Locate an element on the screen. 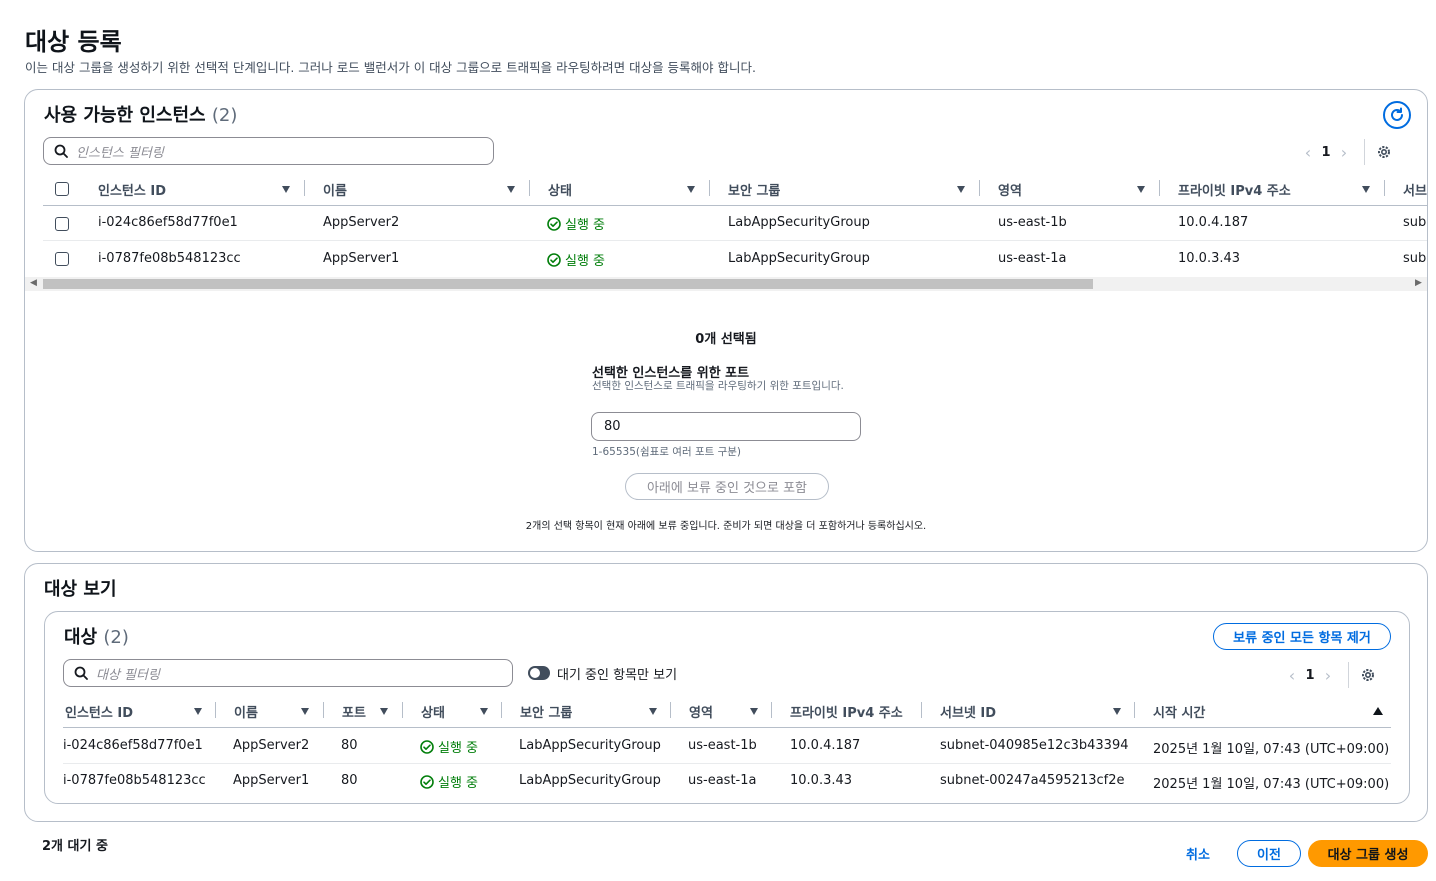 The height and width of the screenshot is (881, 1436). create-target-group-button: 대상 그룹 생성 is located at coordinates (1368, 853).